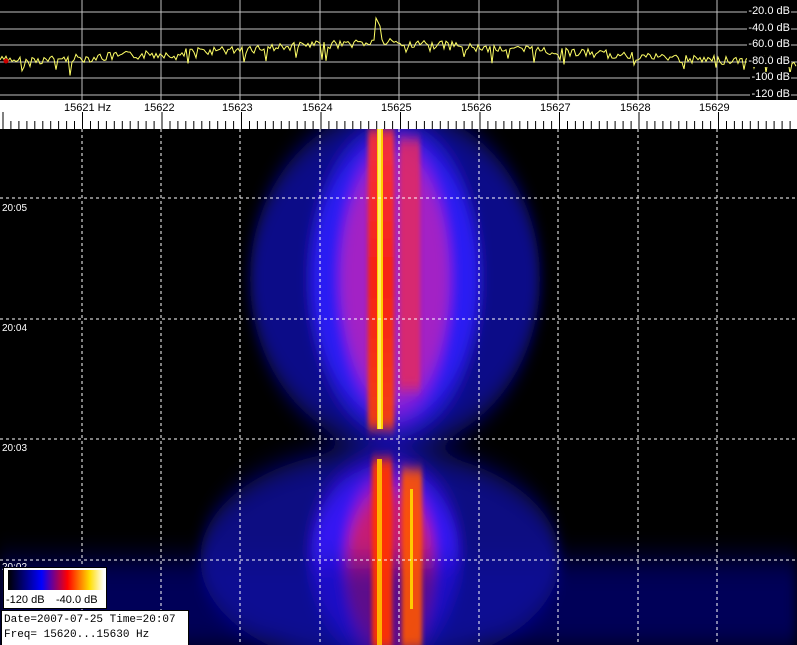  I want to click on legend-min-label: -120 dB, so click(25, 600).